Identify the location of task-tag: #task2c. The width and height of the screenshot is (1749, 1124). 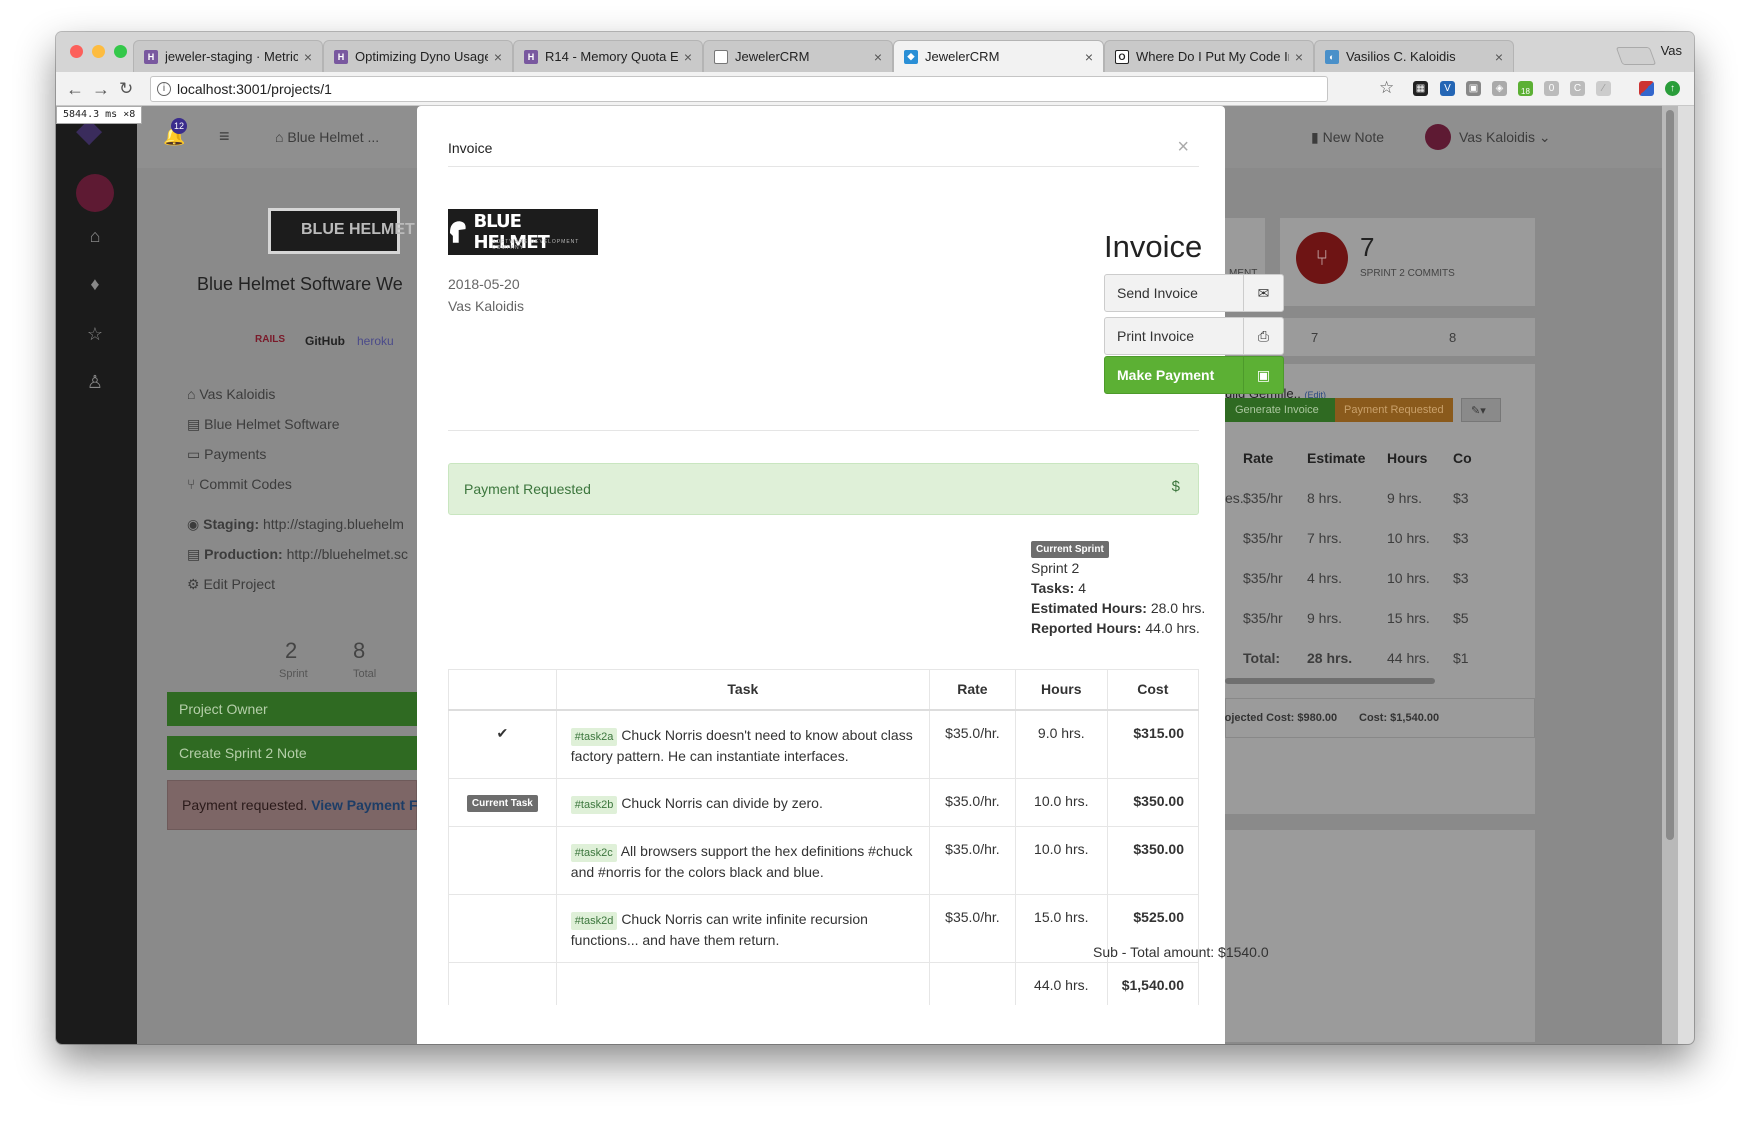
(593, 852).